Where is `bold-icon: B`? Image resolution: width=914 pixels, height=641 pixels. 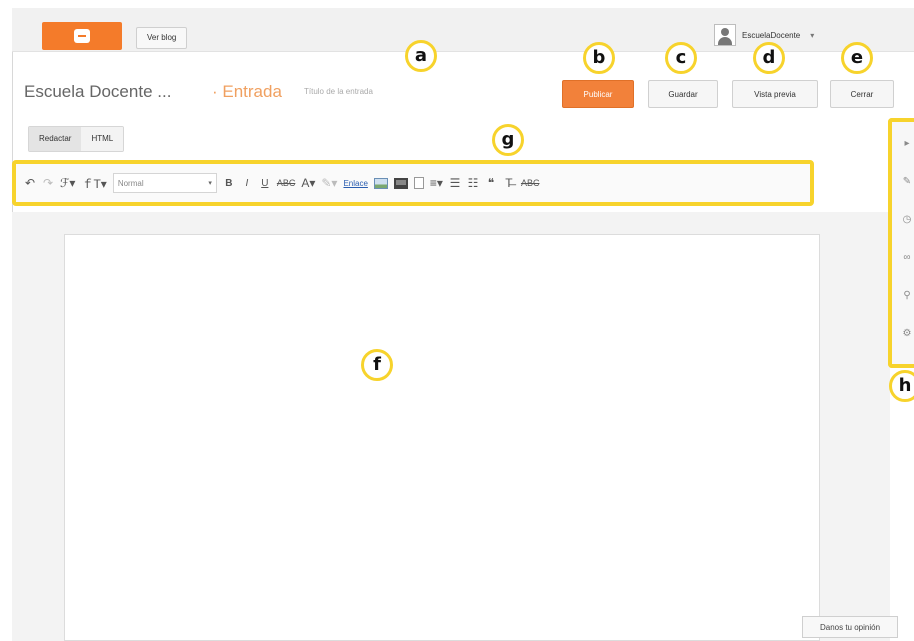
bold-icon: B is located at coordinates (229, 183).